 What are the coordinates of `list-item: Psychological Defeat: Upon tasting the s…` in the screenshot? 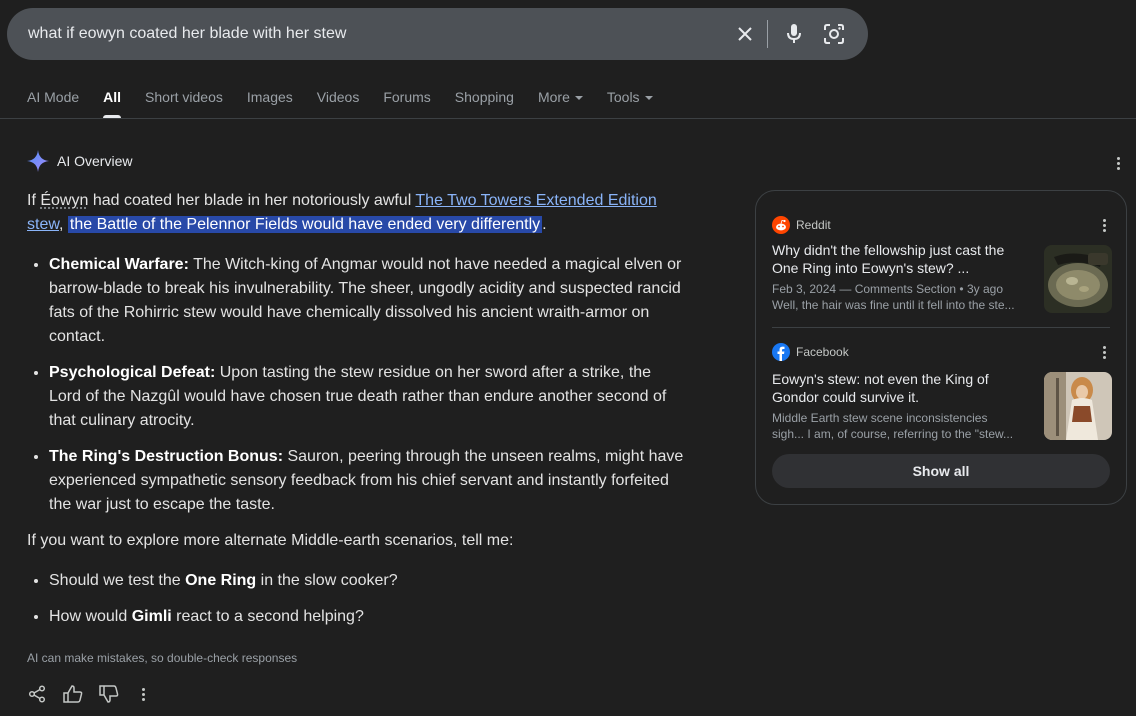 It's located at (368, 397).